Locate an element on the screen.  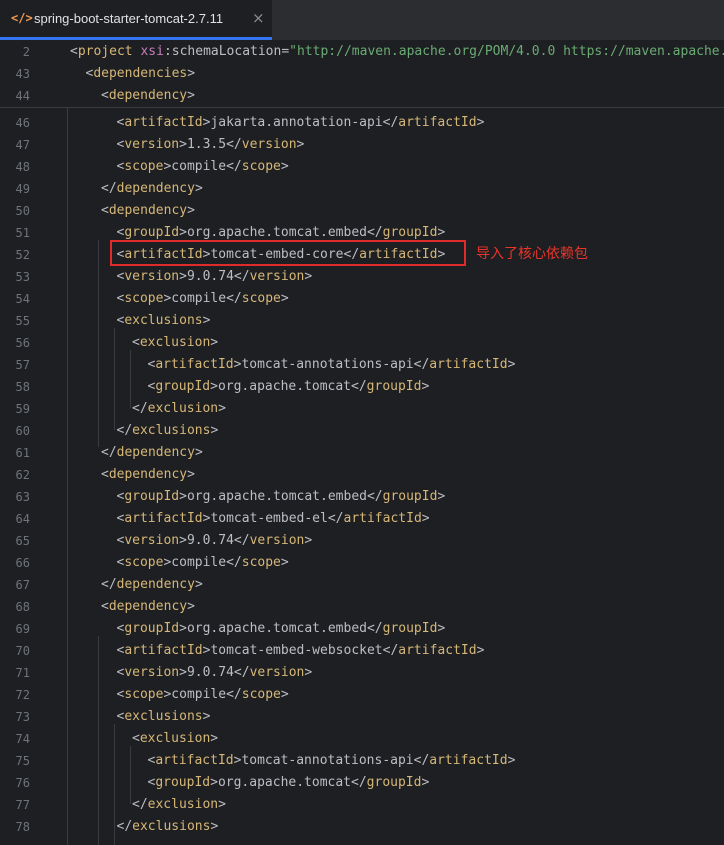
line-number: 67 is located at coordinates (22, 585).